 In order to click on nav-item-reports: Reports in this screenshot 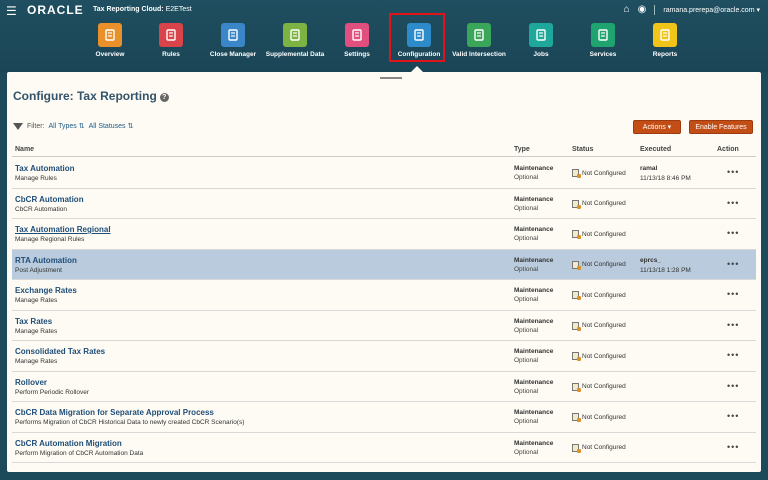, I will do `click(665, 39)`.